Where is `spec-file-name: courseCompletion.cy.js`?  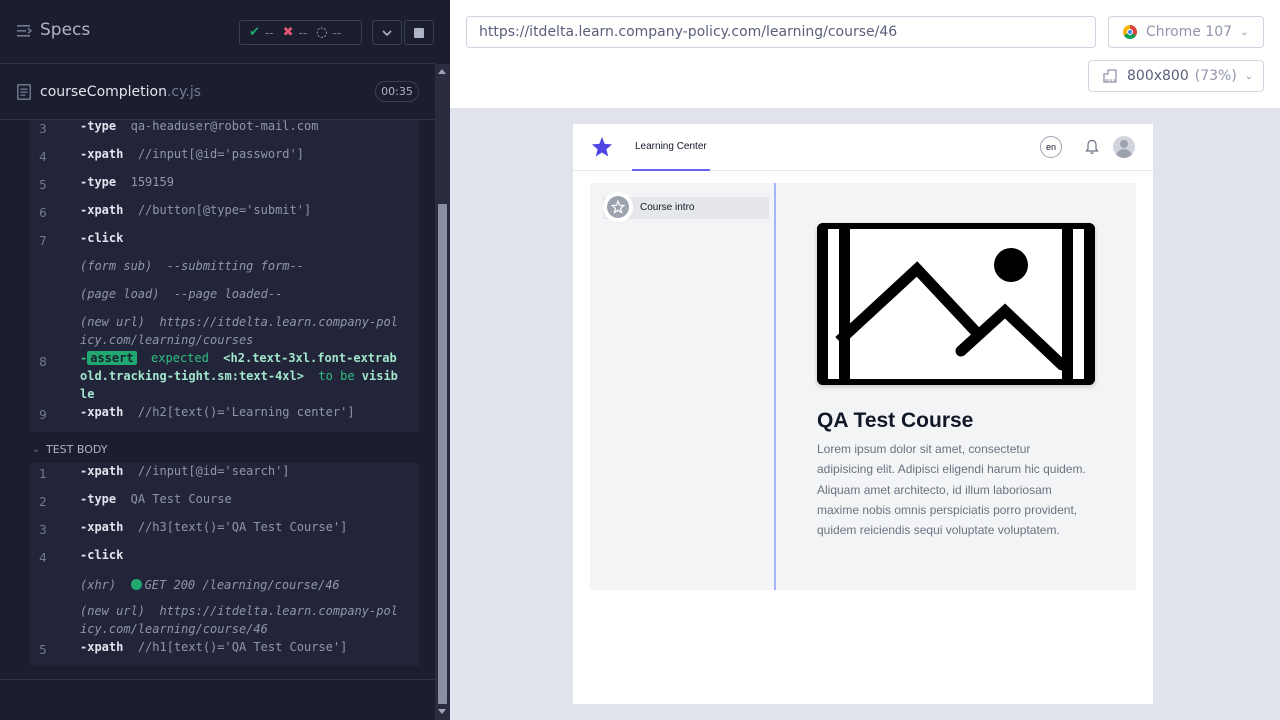 spec-file-name: courseCompletion.cy.js is located at coordinates (120, 92).